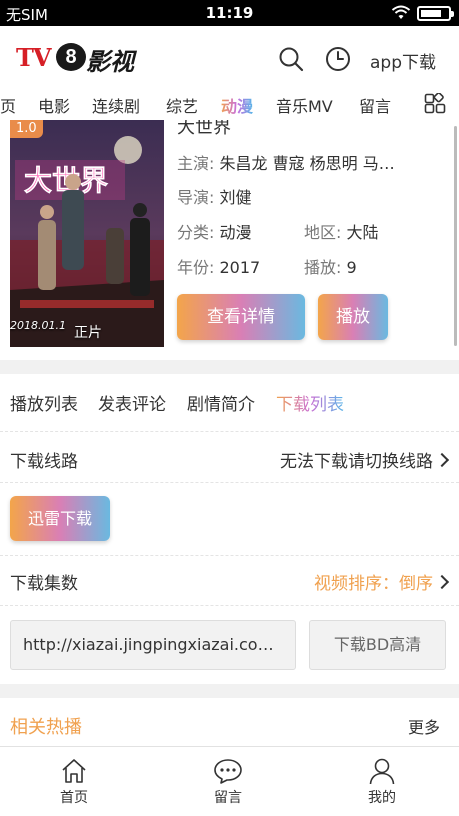  Describe the element at coordinates (8, 105) in the screenshot. I see `tab-home: 页` at that location.